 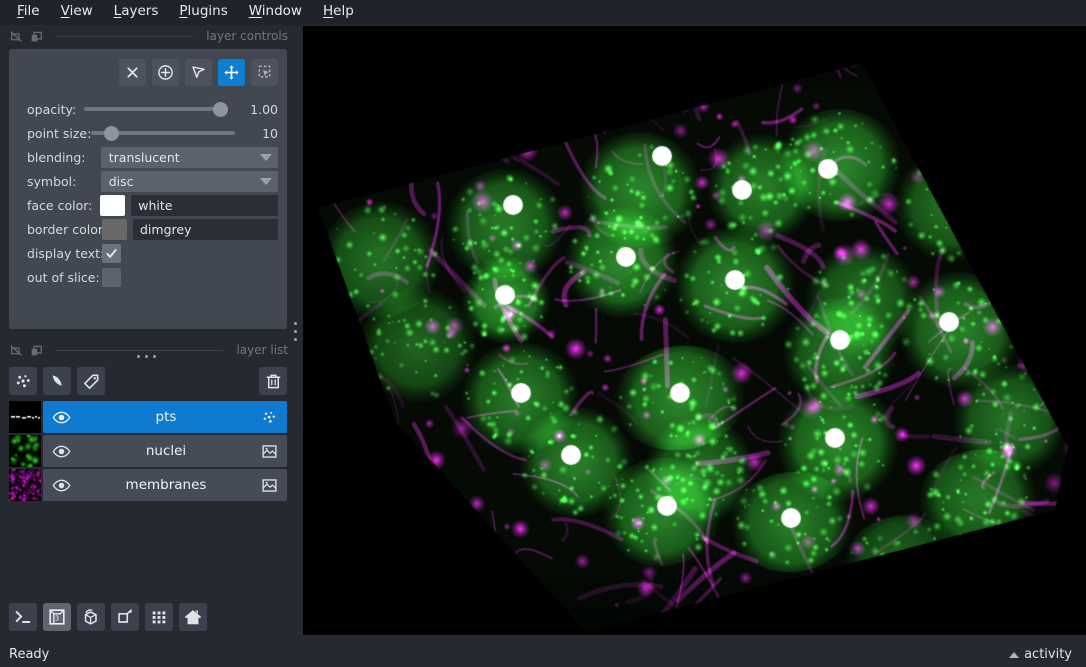 I want to click on point-size-handle, so click(x=112, y=133).